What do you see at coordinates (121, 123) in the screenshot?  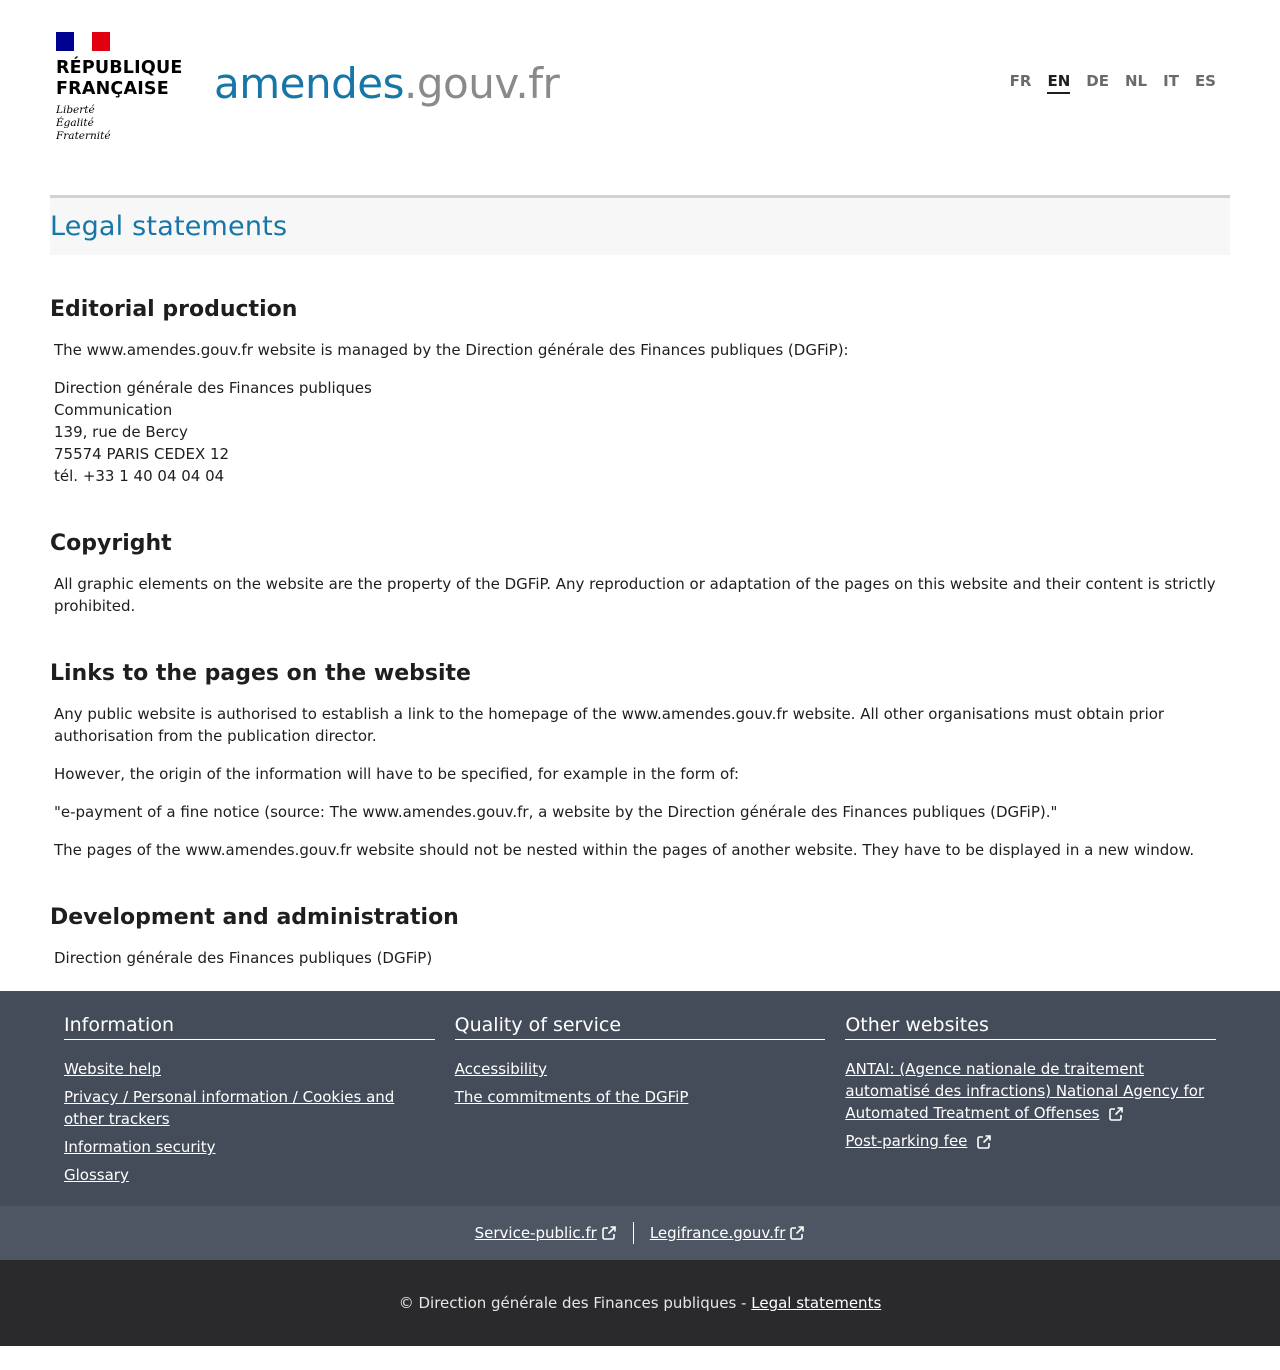 I see `republic-motto: Liberté Égalité Fraternité` at bounding box center [121, 123].